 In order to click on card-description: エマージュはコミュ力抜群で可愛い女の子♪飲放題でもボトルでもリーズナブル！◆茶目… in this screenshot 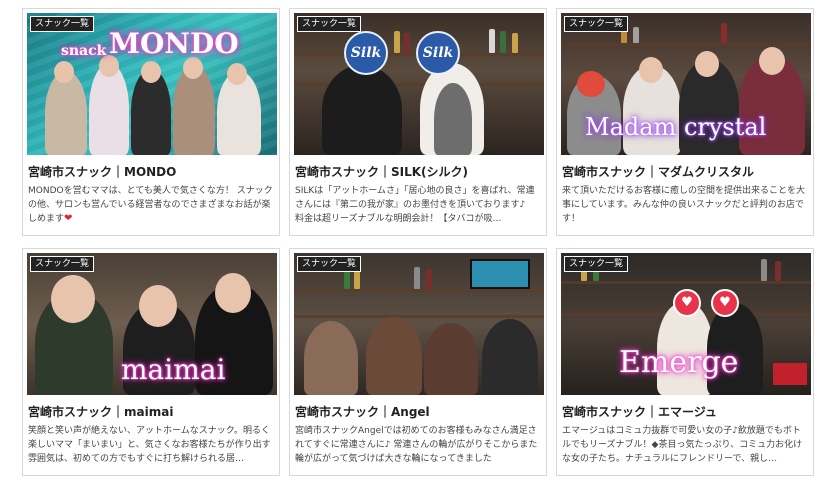, I will do `click(682, 445)`.